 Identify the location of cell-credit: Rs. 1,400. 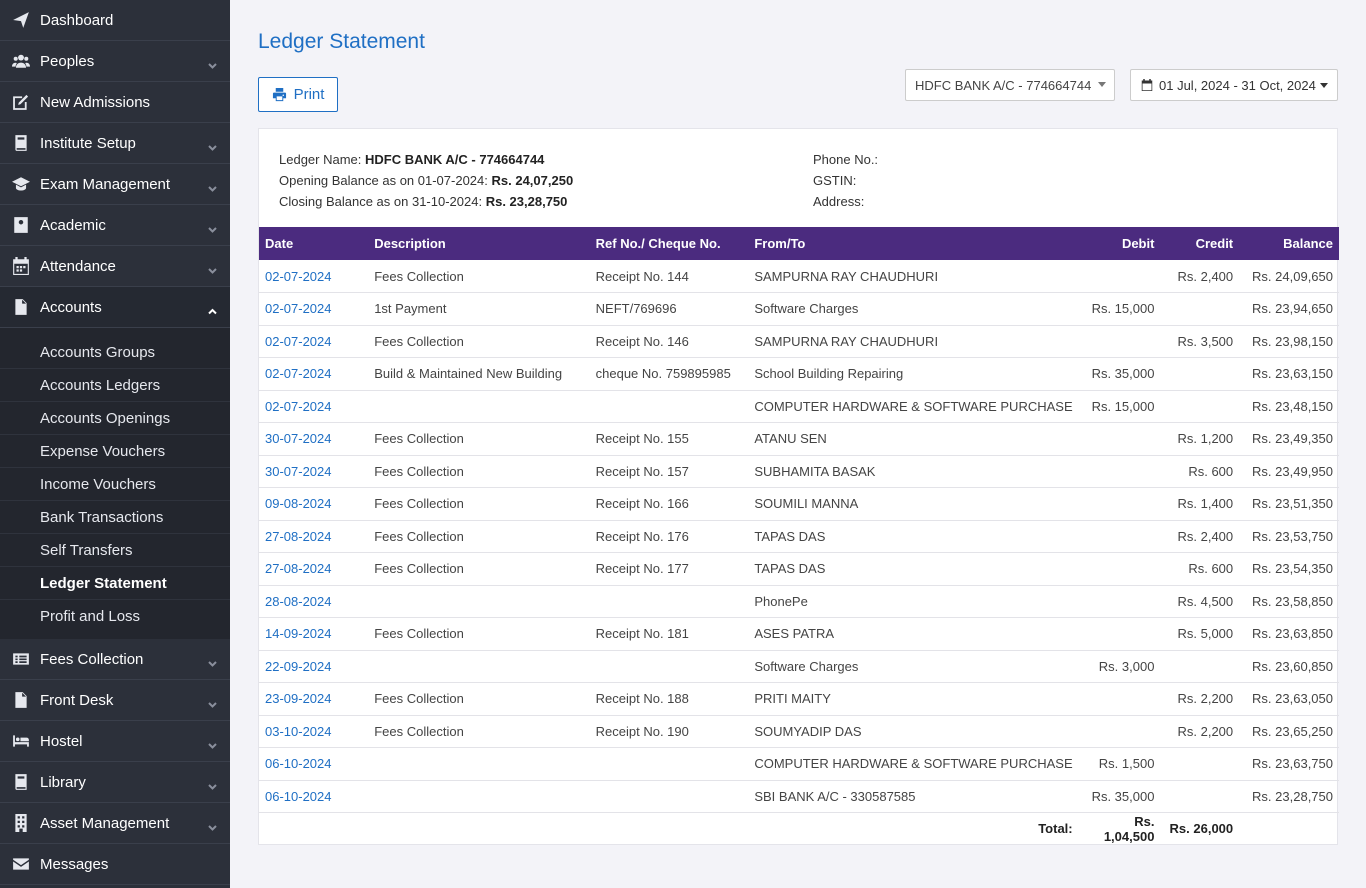
(1200, 504).